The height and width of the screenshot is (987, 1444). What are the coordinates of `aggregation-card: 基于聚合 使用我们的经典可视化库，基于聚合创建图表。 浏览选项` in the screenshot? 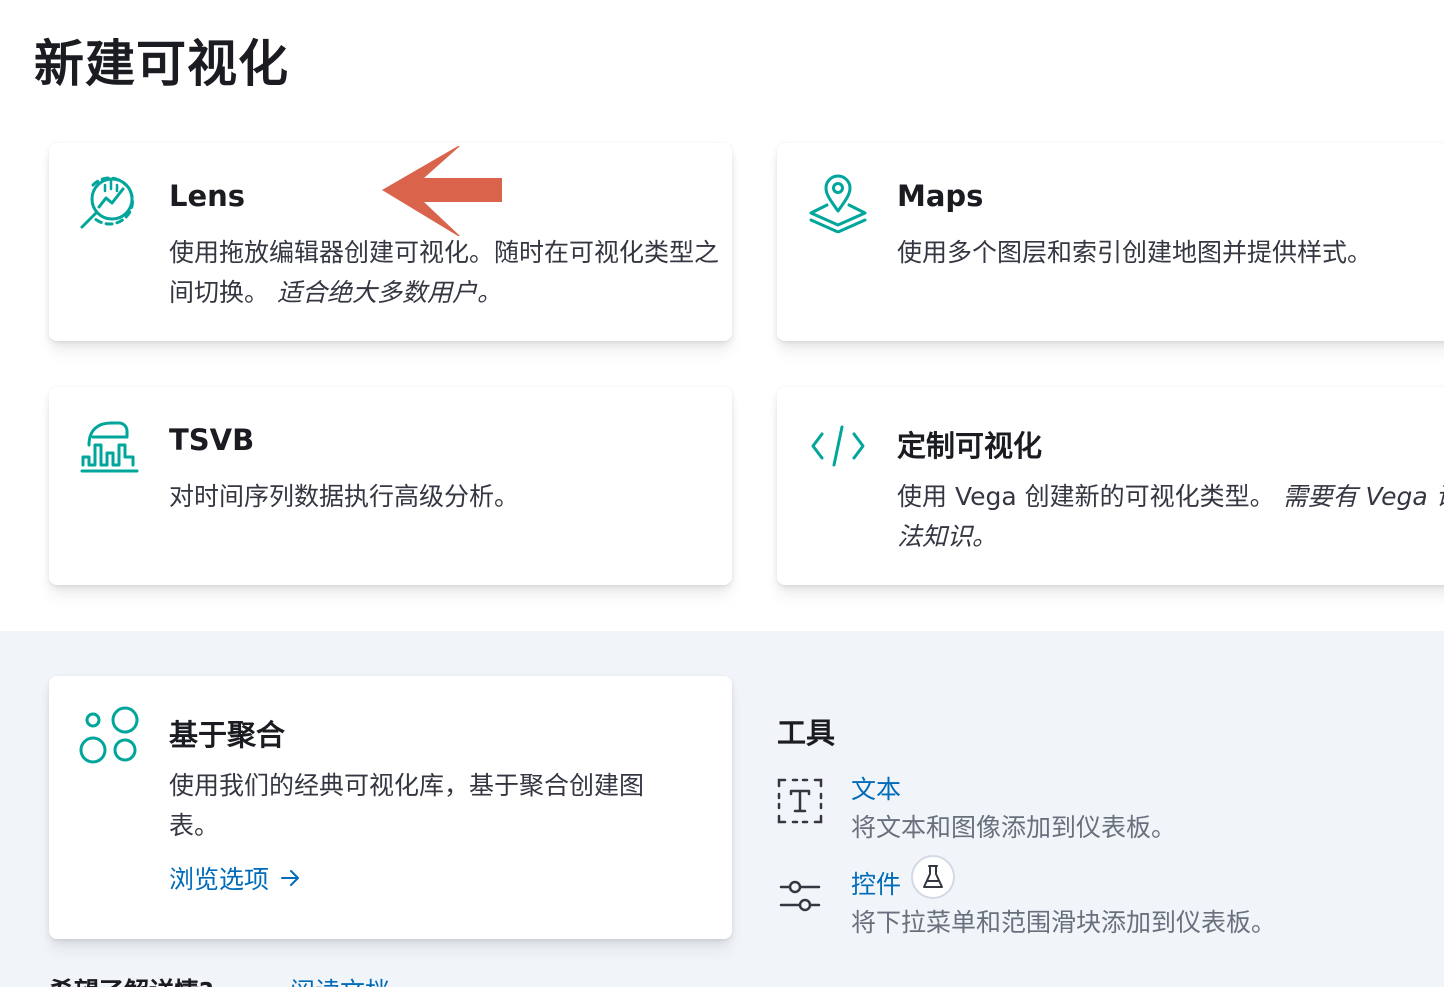 It's located at (390, 807).